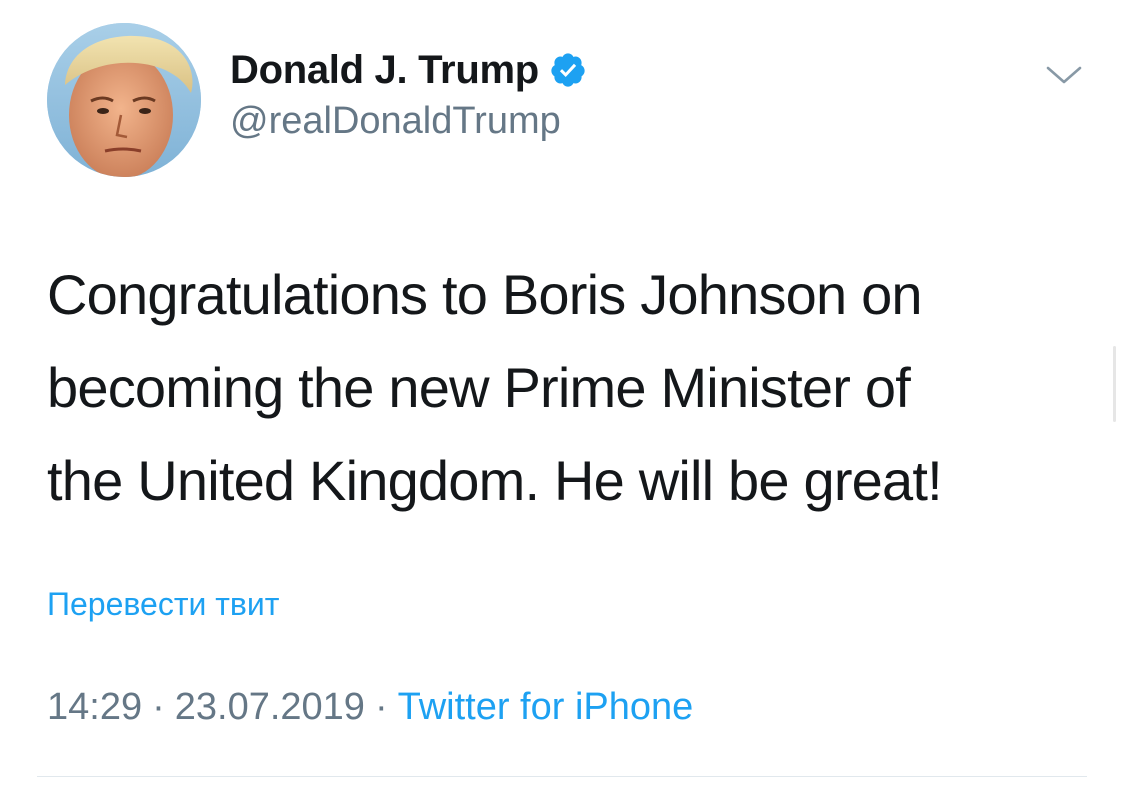 The width and height of the screenshot is (1124, 786). I want to click on display-name: Donald J. Trump, so click(384, 70).